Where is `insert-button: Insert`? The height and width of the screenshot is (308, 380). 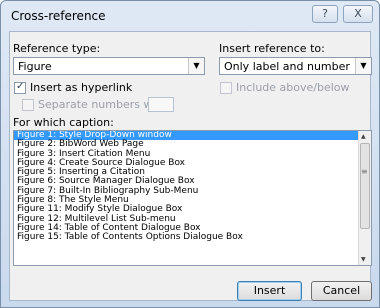 insert-button: Insert is located at coordinates (269, 291).